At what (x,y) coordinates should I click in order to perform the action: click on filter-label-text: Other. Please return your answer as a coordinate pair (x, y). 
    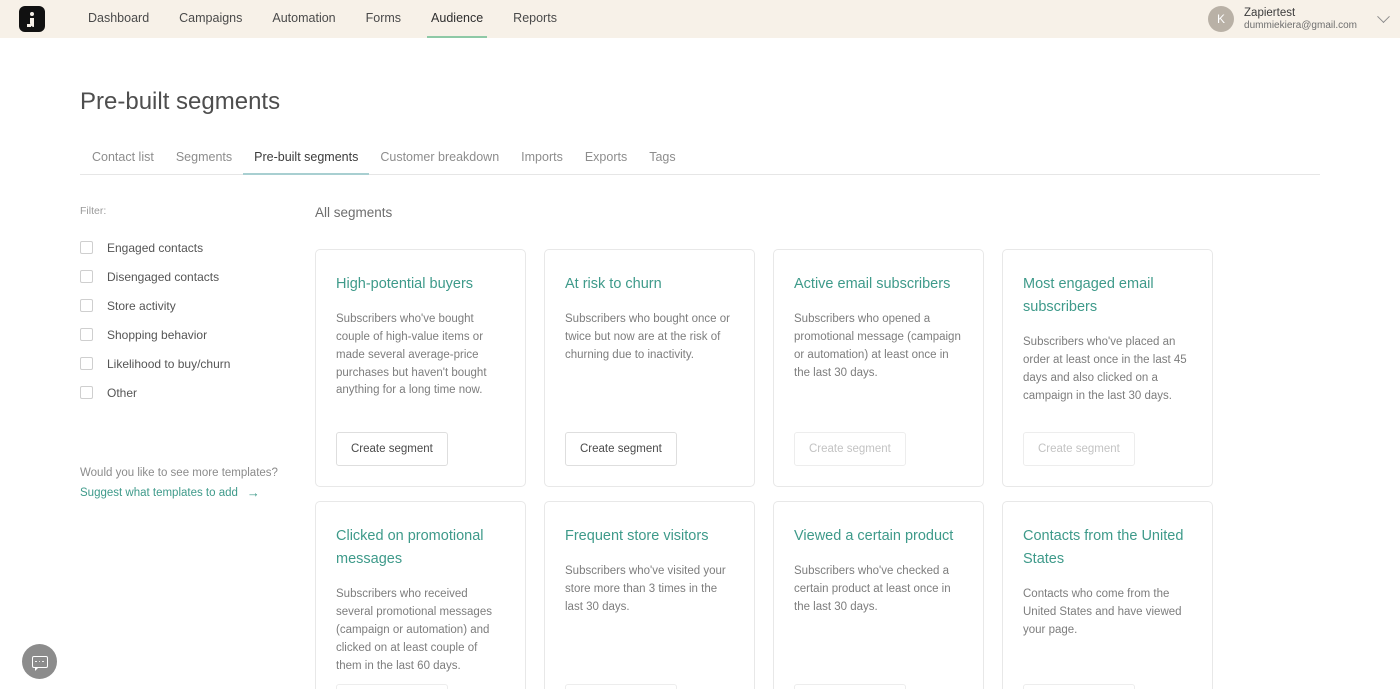
    Looking at the image, I should click on (122, 392).